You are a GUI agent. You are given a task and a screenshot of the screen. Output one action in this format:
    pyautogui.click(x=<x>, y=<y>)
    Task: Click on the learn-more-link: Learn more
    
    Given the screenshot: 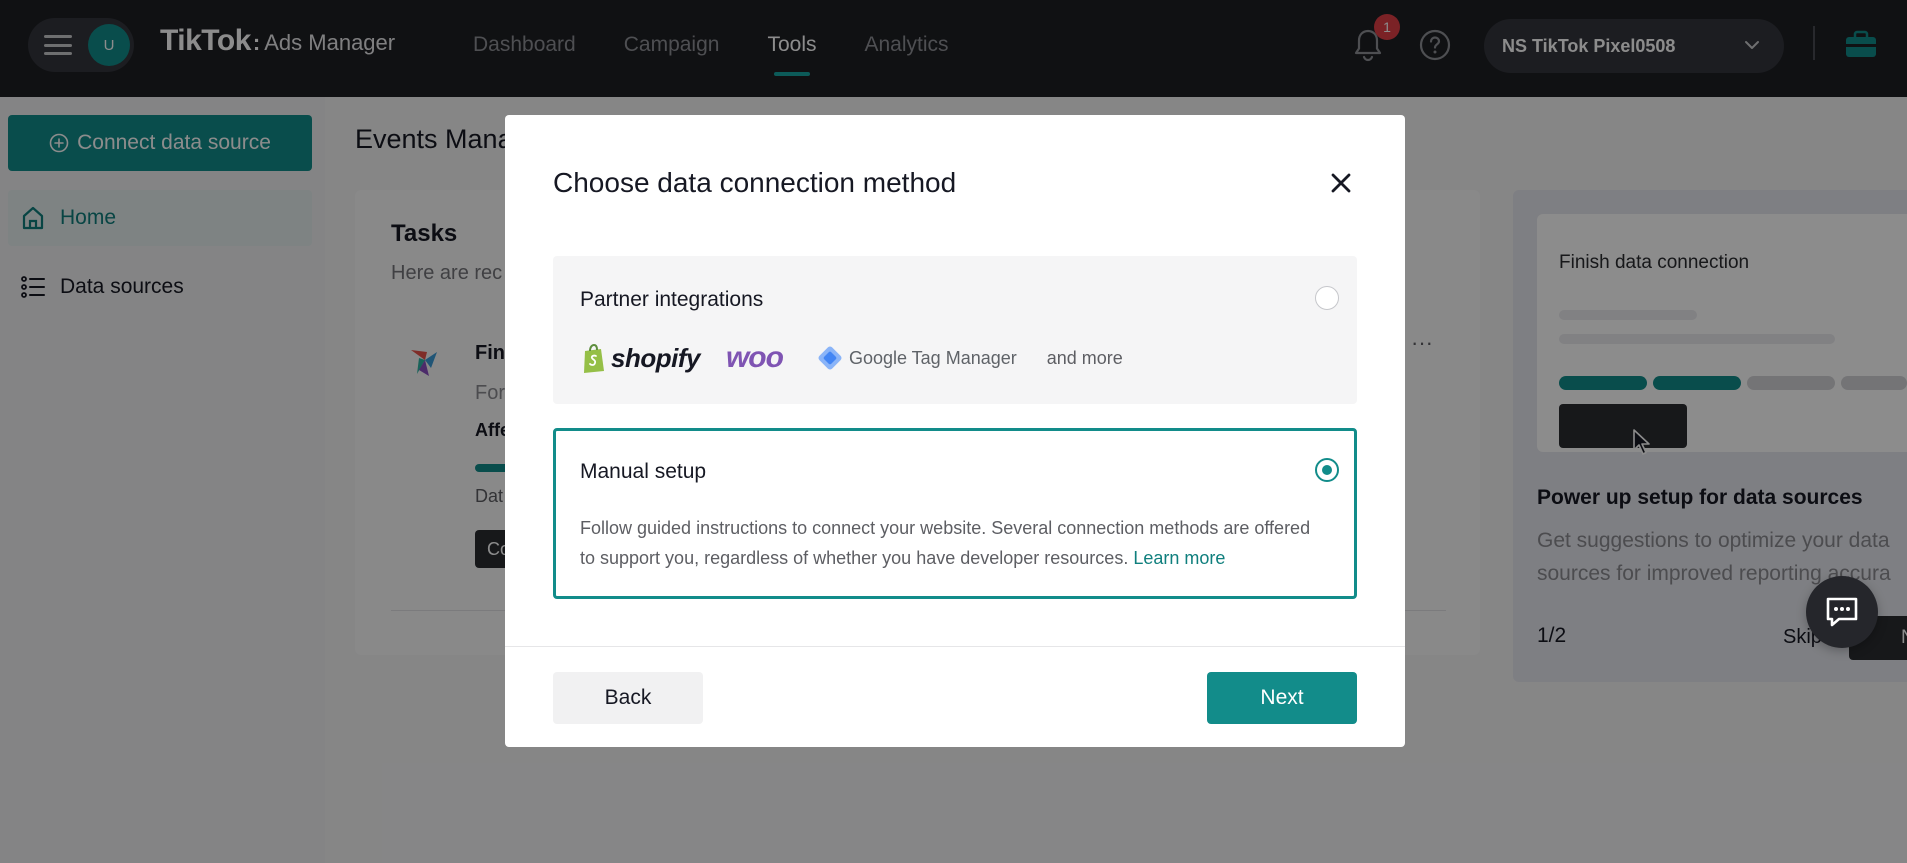 What is the action you would take?
    pyautogui.click(x=1179, y=558)
    